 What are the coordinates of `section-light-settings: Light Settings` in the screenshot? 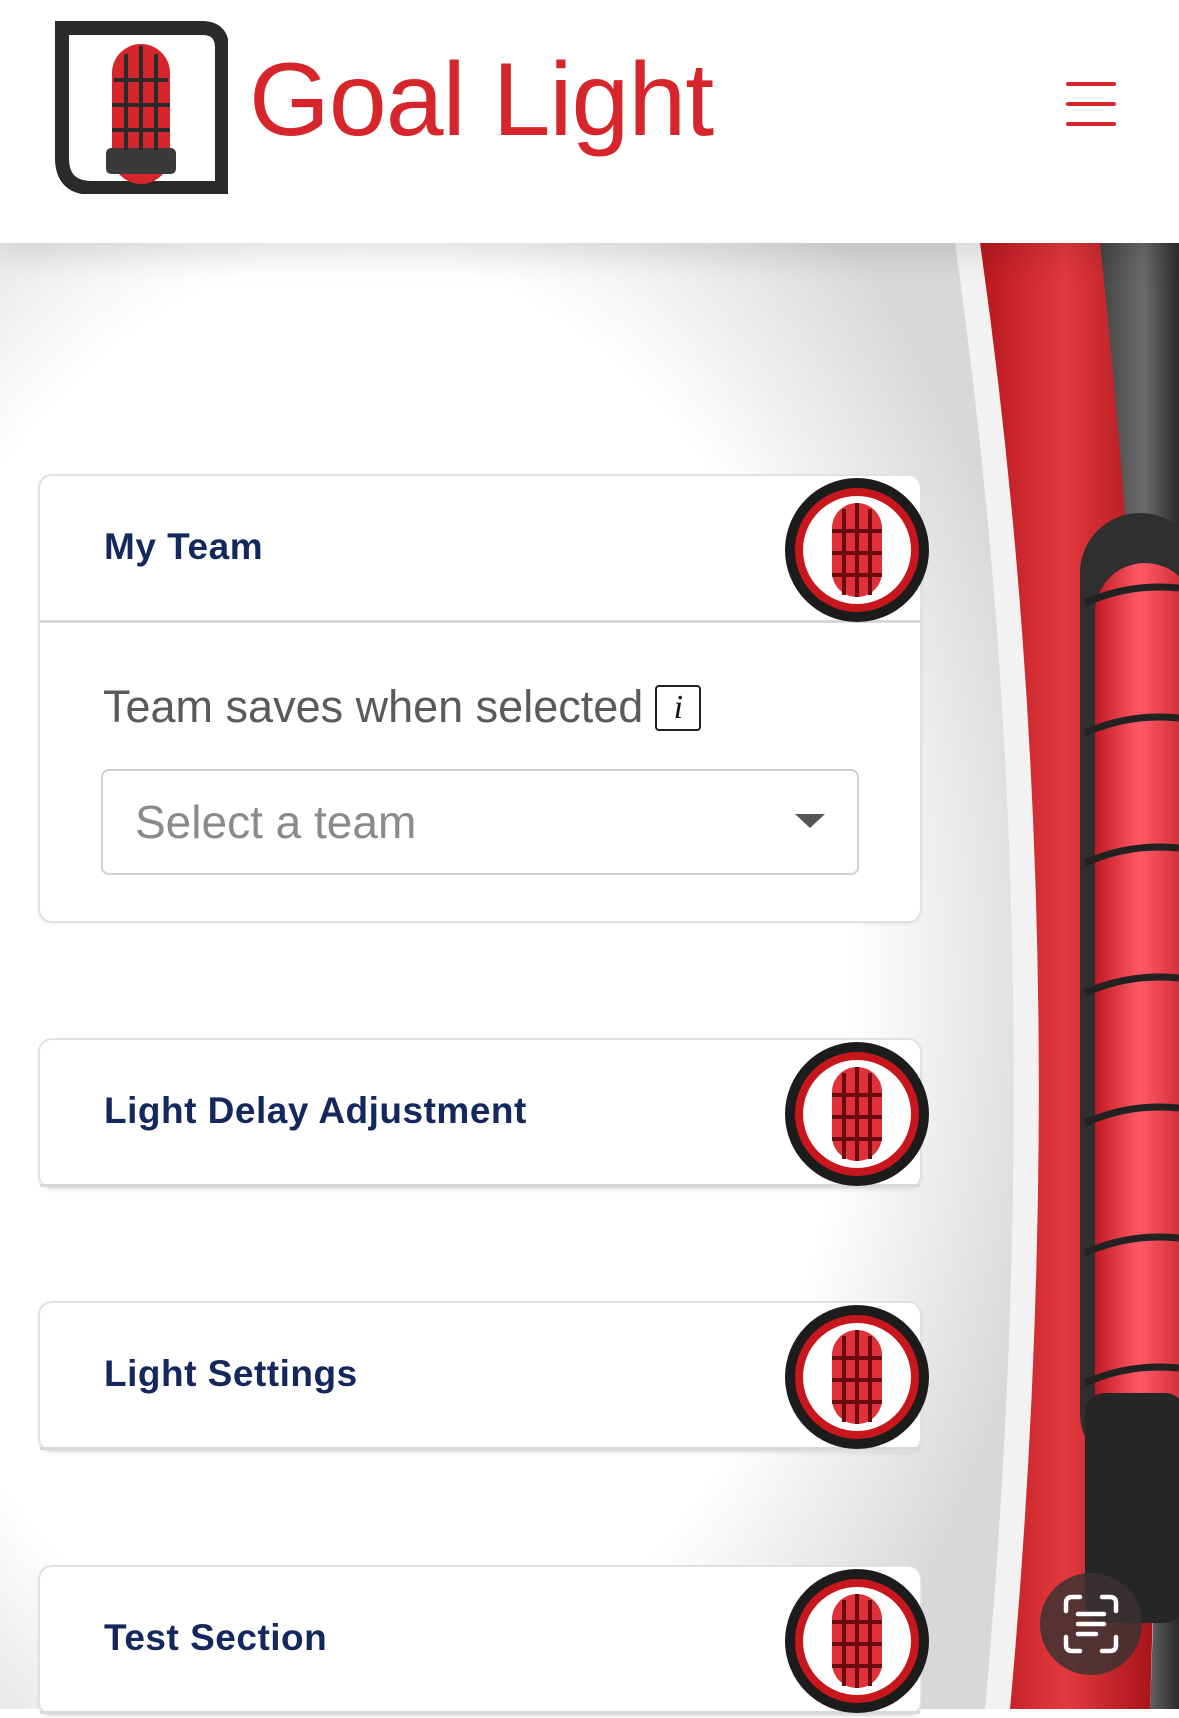 It's located at (483, 1376).